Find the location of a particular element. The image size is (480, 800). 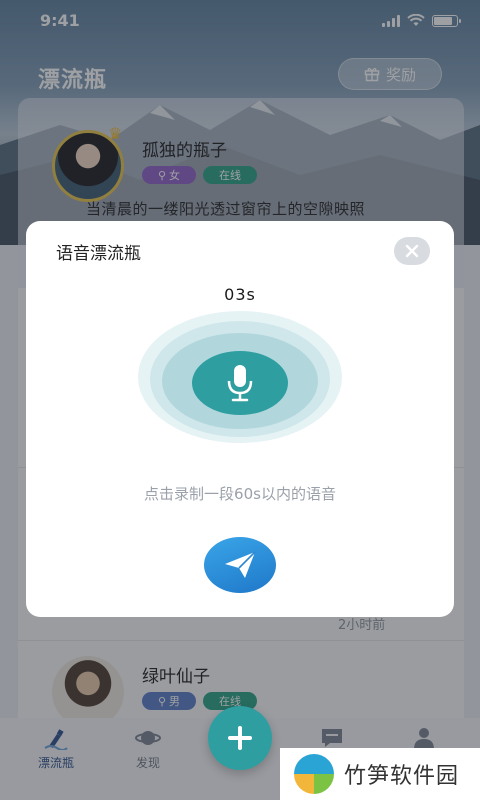

plus-icon is located at coordinates (240, 738).